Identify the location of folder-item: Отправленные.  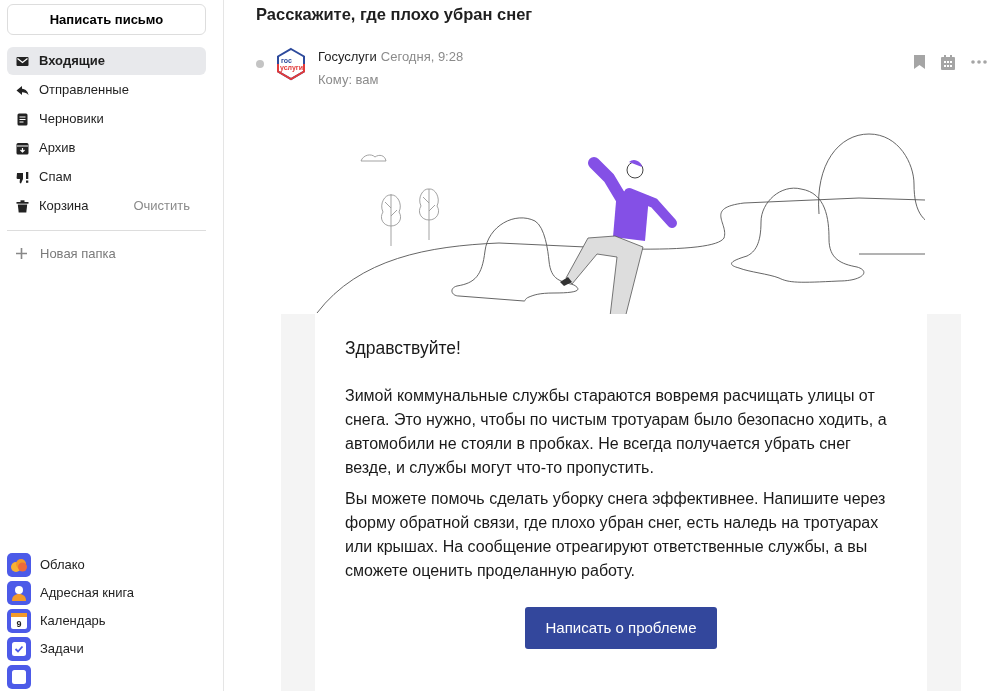
(106, 90).